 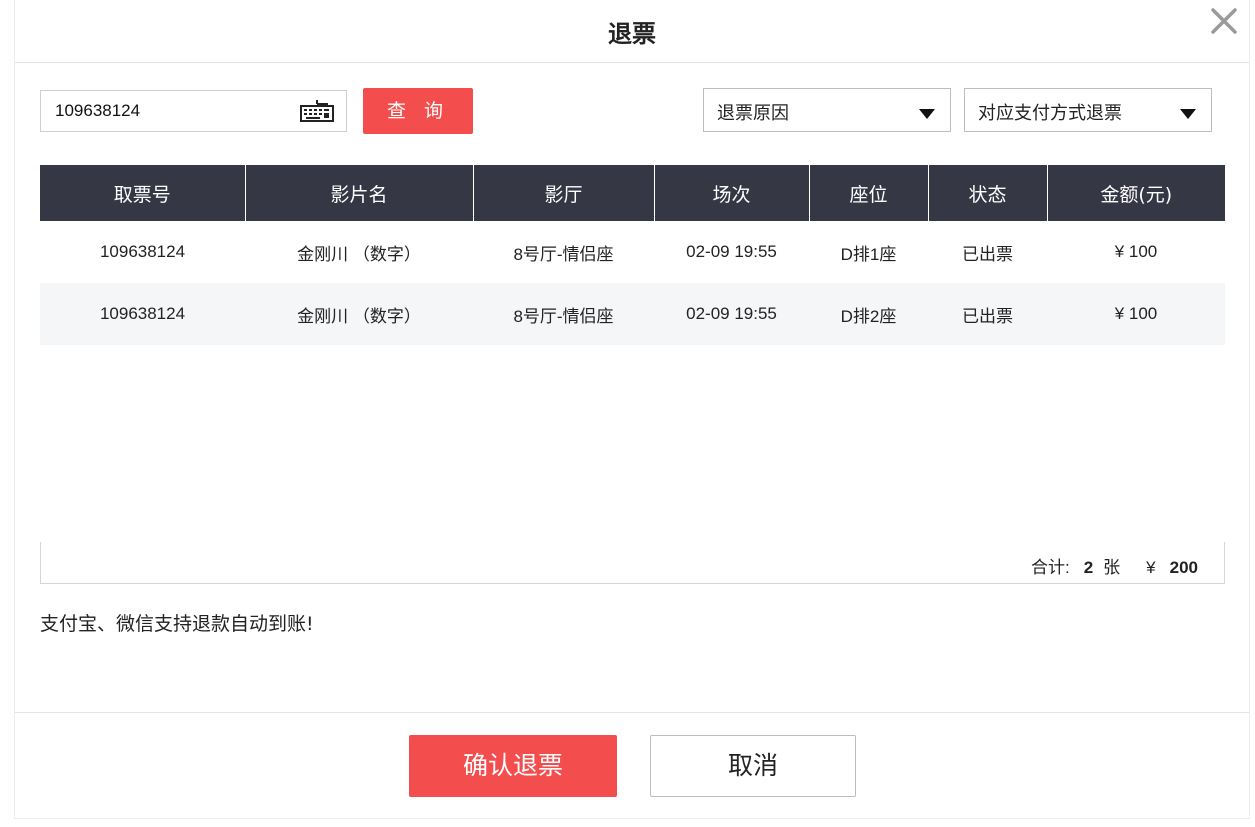 What do you see at coordinates (177, 624) in the screenshot?
I see `refund-notice: 支付宝、微信支持退款自动到账!` at bounding box center [177, 624].